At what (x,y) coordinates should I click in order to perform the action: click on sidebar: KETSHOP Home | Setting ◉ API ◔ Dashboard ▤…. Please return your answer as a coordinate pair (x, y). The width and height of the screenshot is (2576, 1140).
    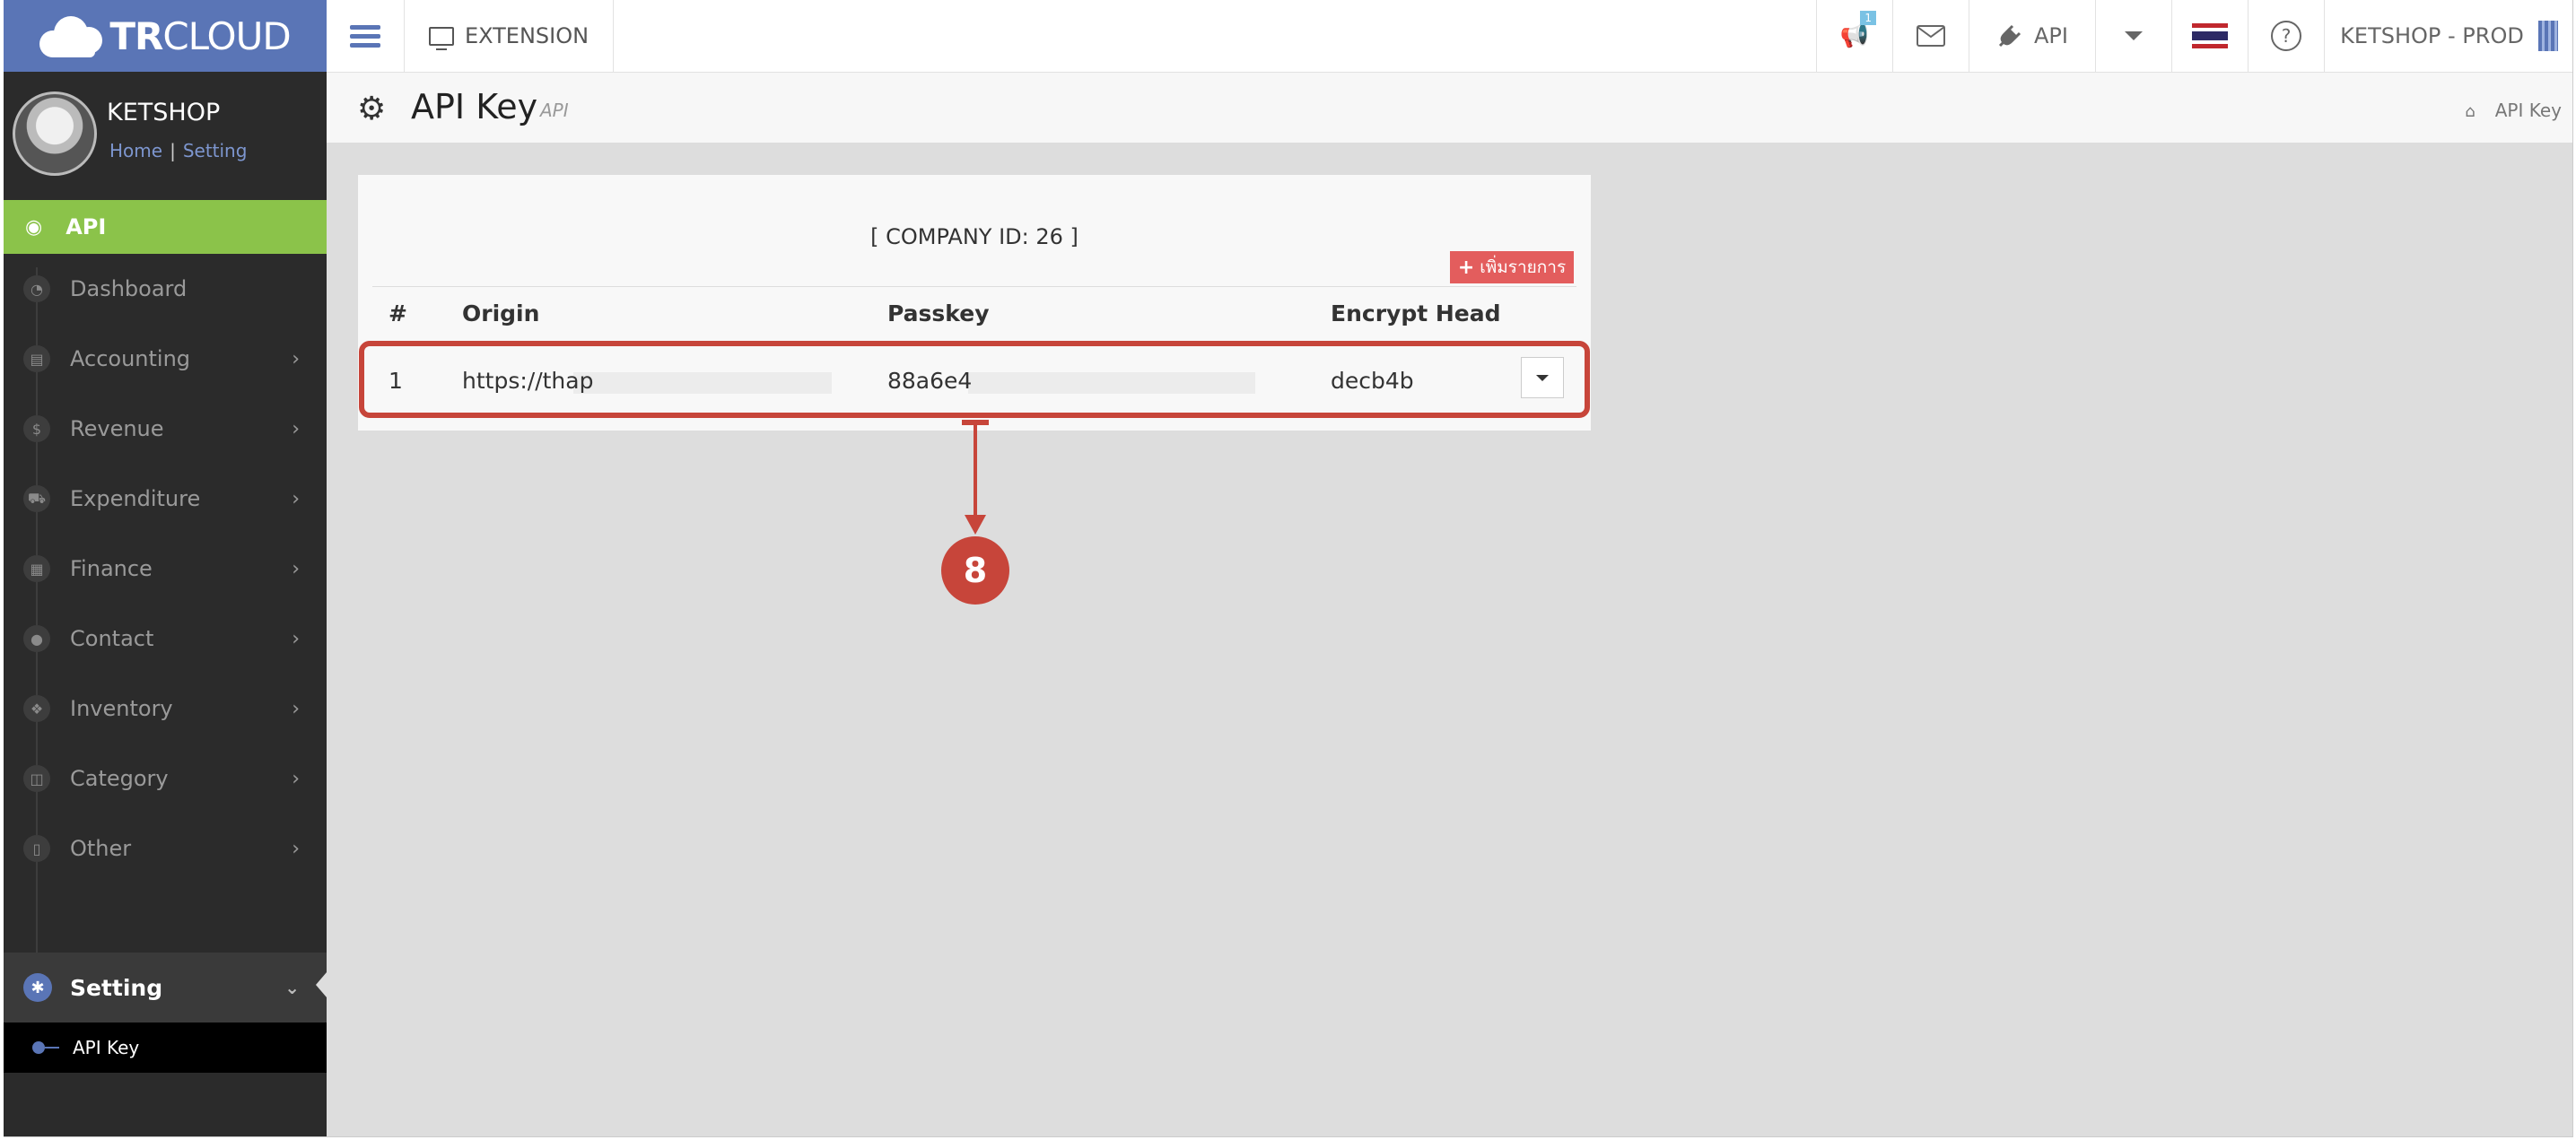
    Looking at the image, I should click on (165, 604).